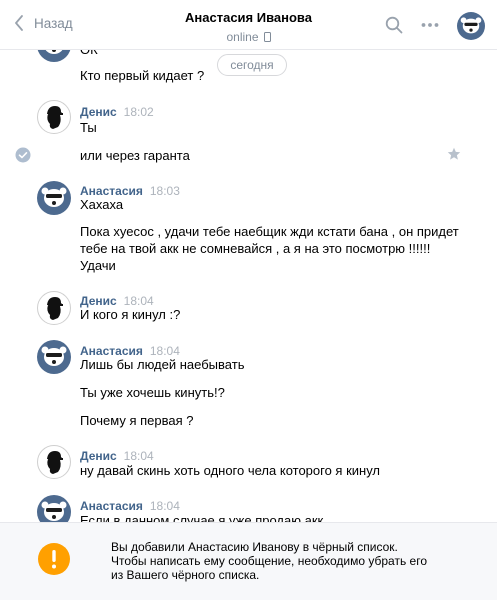  I want to click on search-icon, so click(394, 25).